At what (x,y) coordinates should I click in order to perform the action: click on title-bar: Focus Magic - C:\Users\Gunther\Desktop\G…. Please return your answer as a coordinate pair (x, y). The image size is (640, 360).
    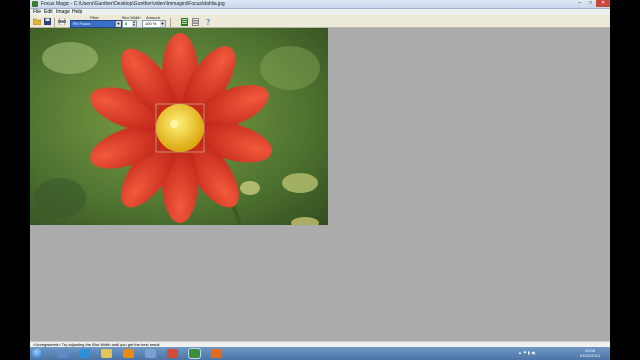
    Looking at the image, I should click on (320, 4).